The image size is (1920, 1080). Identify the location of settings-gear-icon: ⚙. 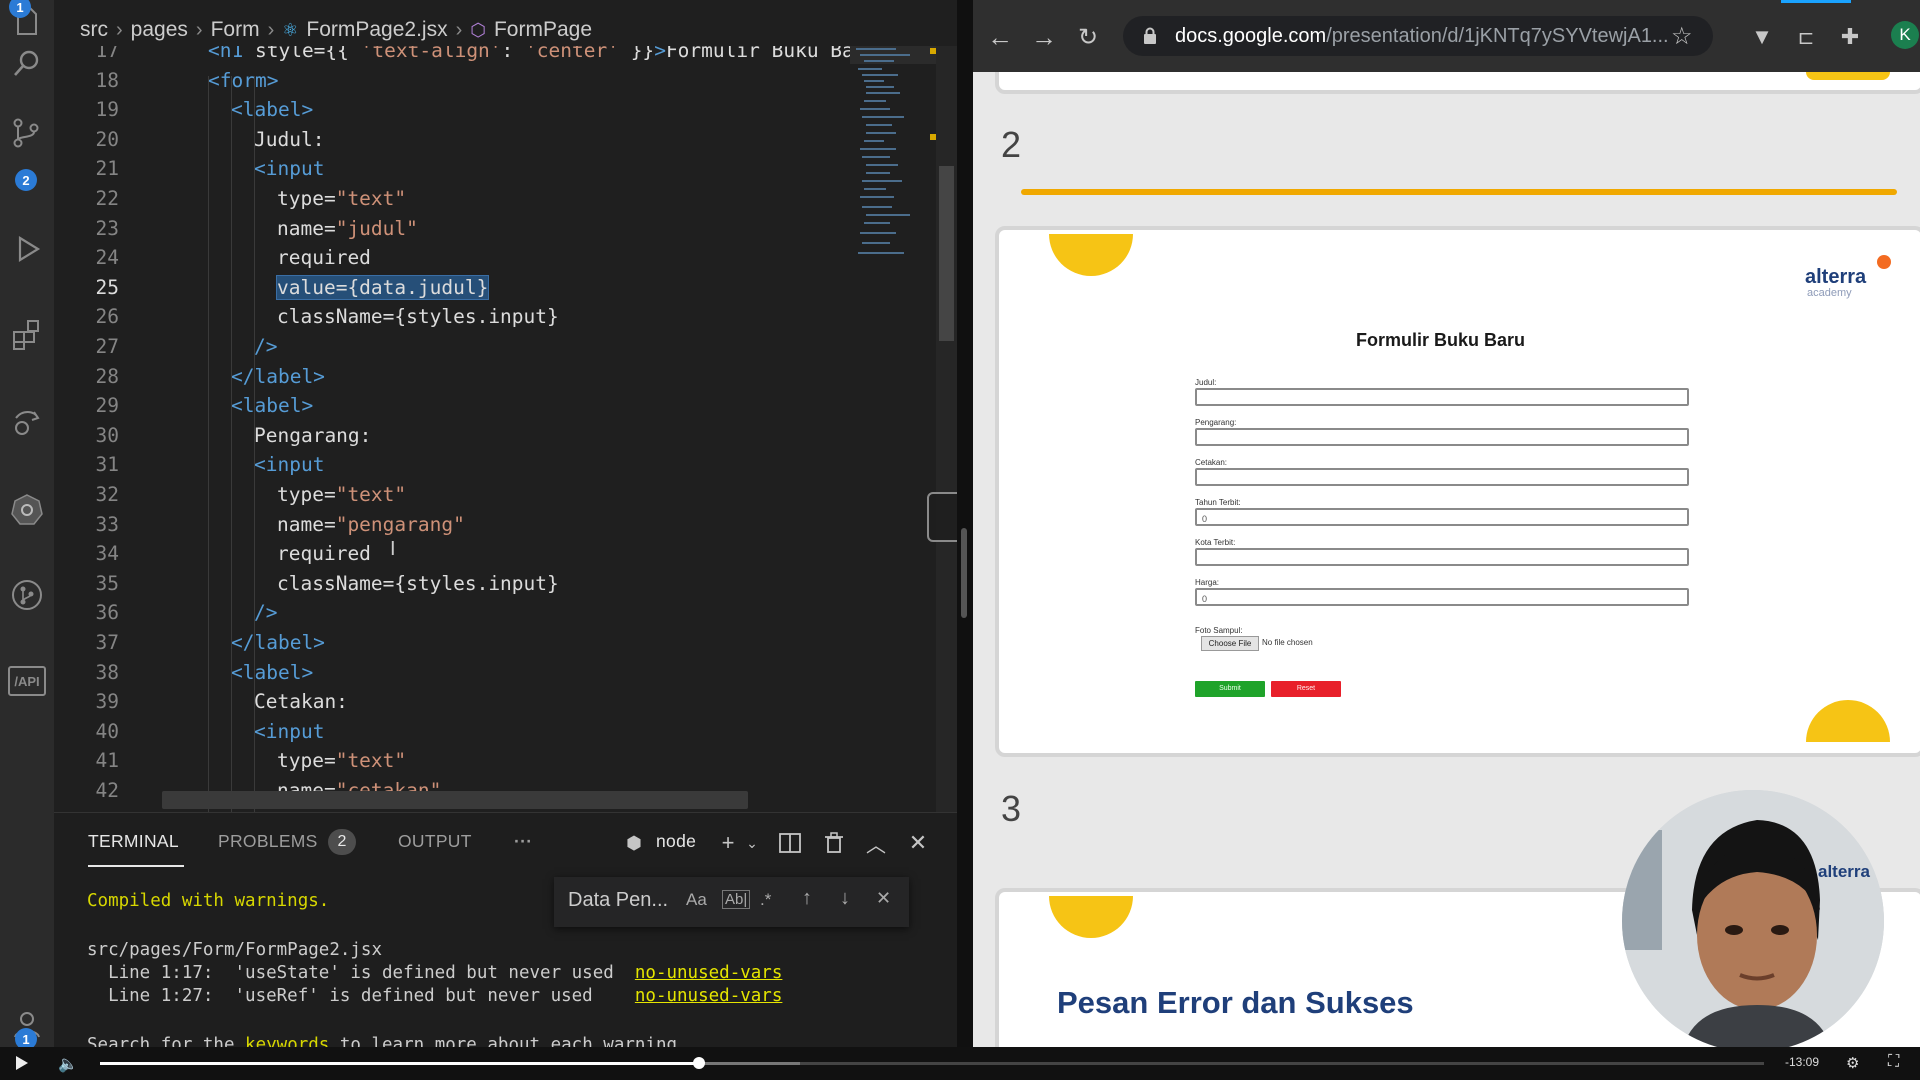
(1852, 1063).